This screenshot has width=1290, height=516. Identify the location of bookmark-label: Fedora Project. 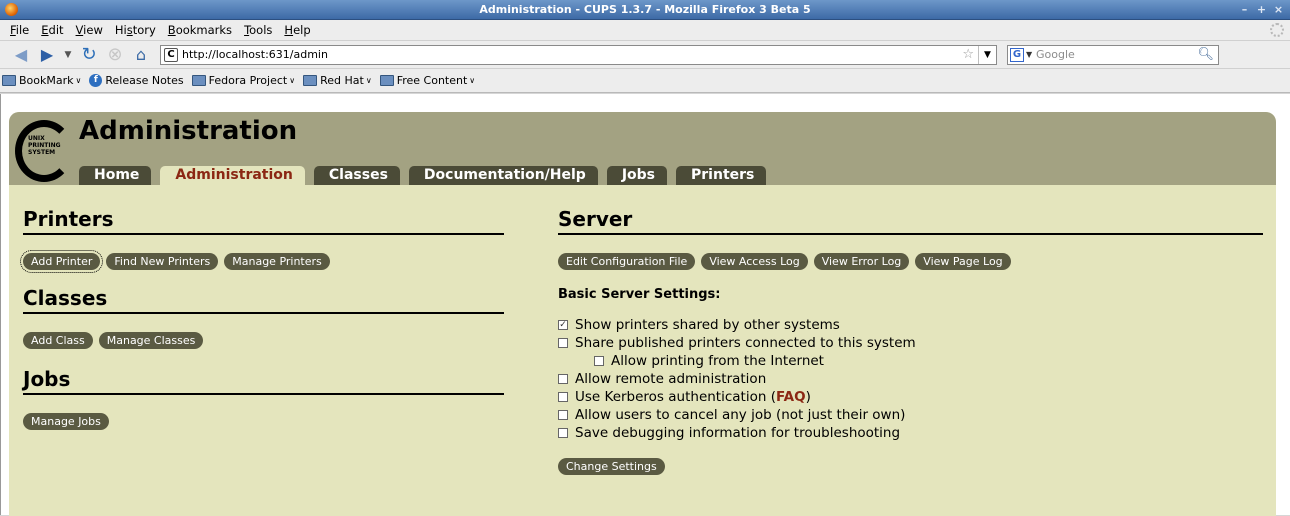
(248, 80).